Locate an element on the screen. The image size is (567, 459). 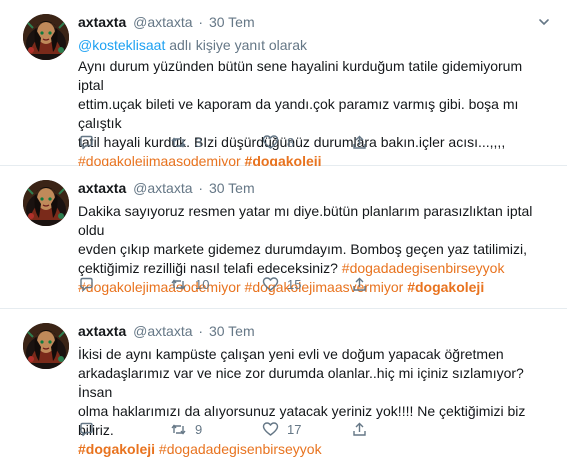
like-count: 8 is located at coordinates (291, 142).